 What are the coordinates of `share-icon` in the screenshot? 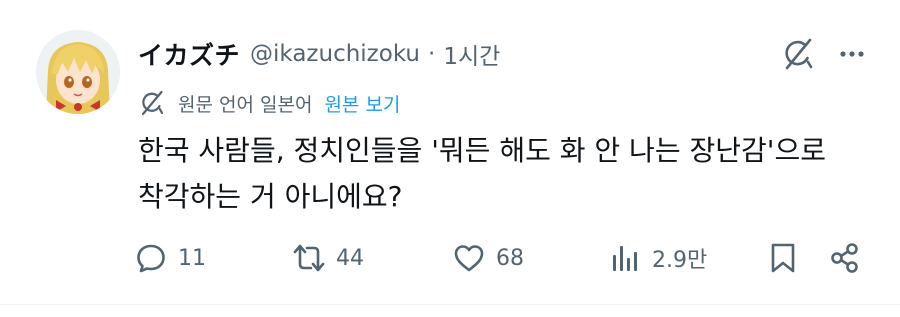 It's located at (845, 258).